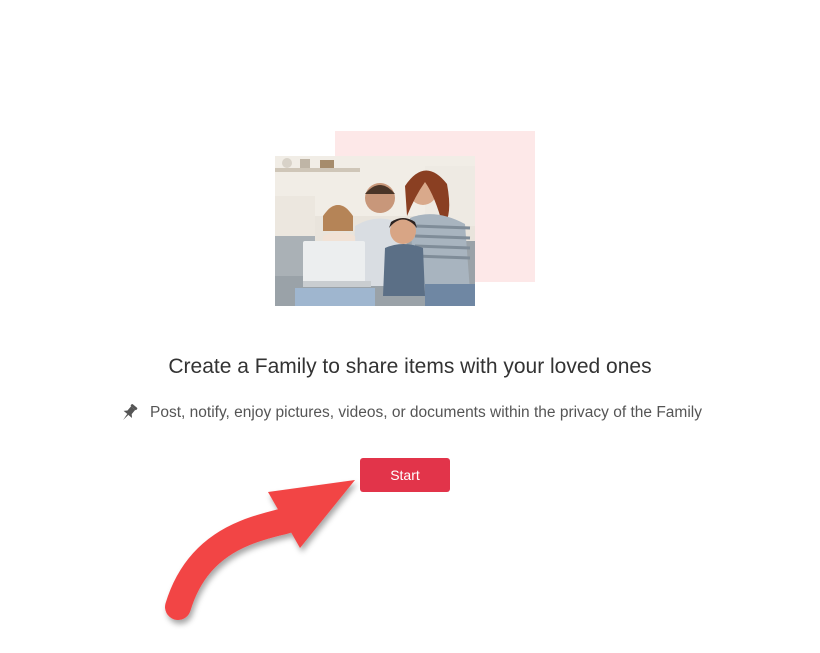  What do you see at coordinates (405, 475) in the screenshot?
I see `start-button: Start` at bounding box center [405, 475].